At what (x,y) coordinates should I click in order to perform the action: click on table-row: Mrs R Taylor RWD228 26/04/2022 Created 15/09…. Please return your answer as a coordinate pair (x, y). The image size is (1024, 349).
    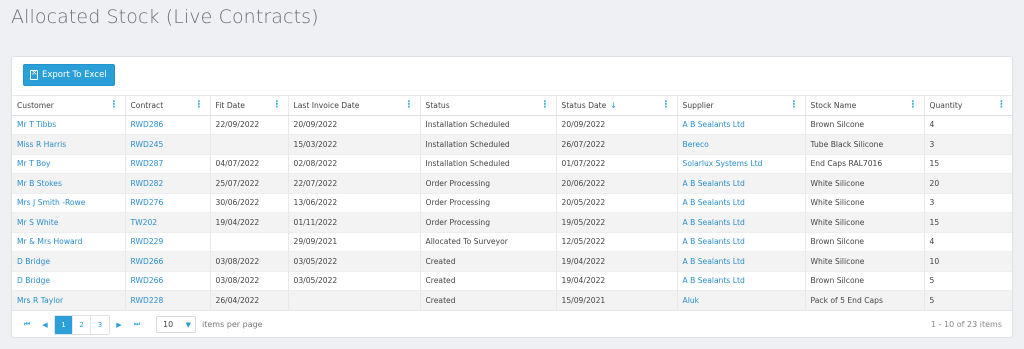
    Looking at the image, I should click on (512, 300).